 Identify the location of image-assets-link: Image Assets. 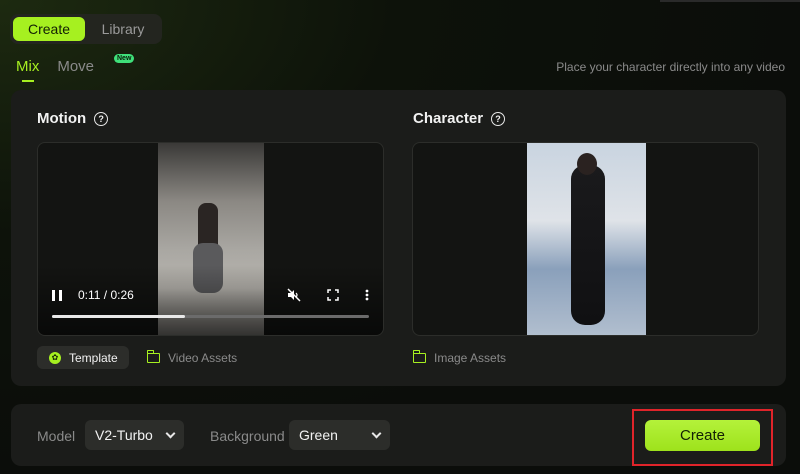
(459, 357).